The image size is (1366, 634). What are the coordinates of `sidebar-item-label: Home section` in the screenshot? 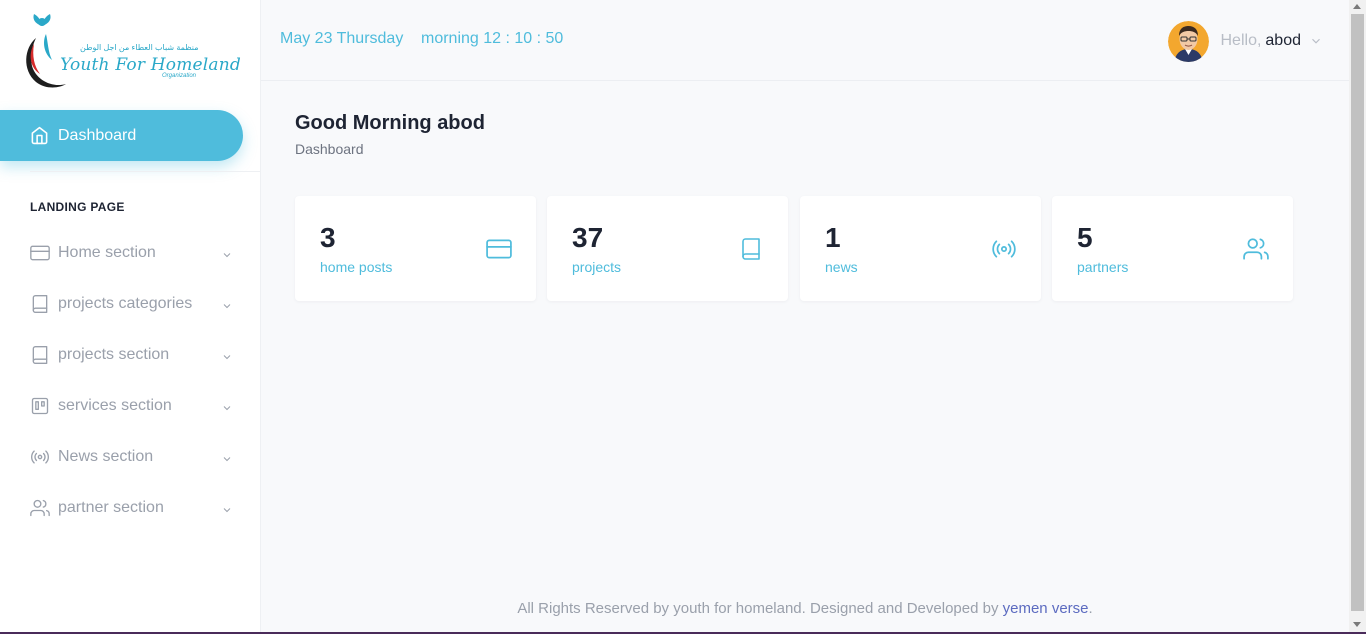 It's located at (107, 252).